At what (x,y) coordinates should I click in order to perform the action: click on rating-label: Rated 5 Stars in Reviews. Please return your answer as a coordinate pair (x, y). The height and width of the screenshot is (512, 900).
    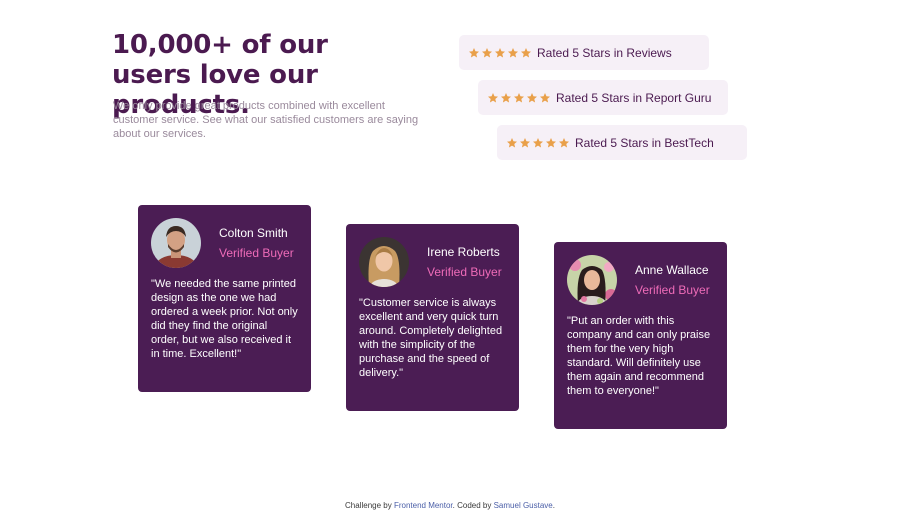
    Looking at the image, I should click on (604, 52).